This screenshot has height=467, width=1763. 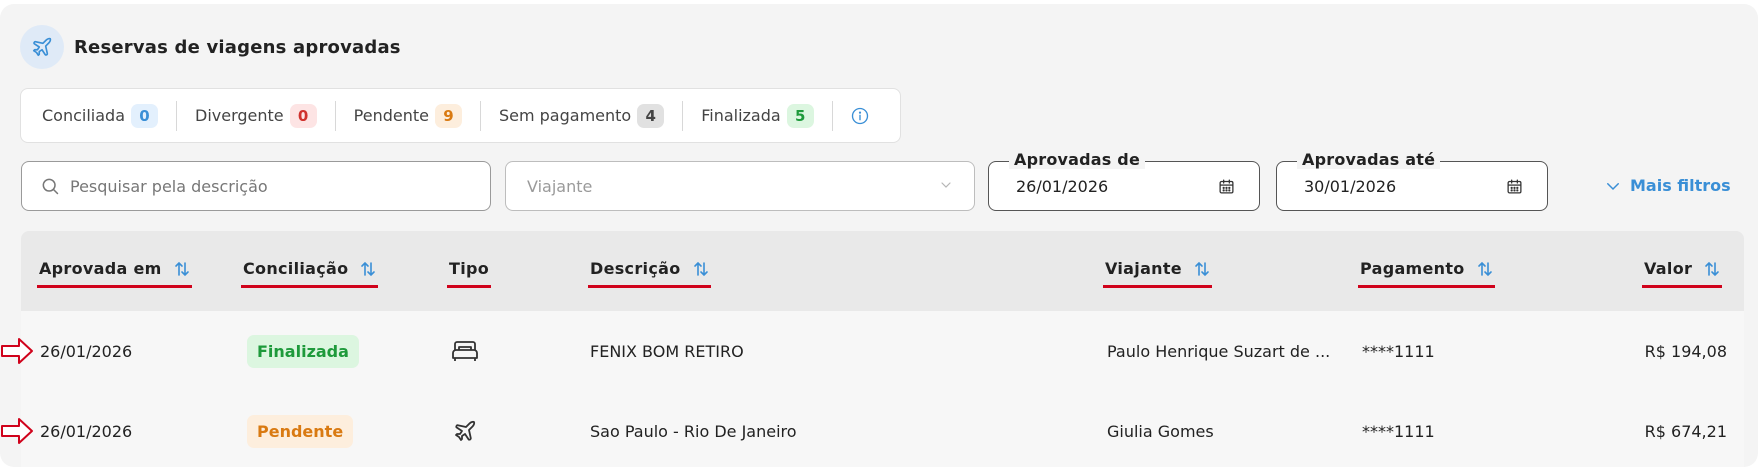 What do you see at coordinates (1685, 351) in the screenshot?
I see `cell-value: R$ 194,08` at bounding box center [1685, 351].